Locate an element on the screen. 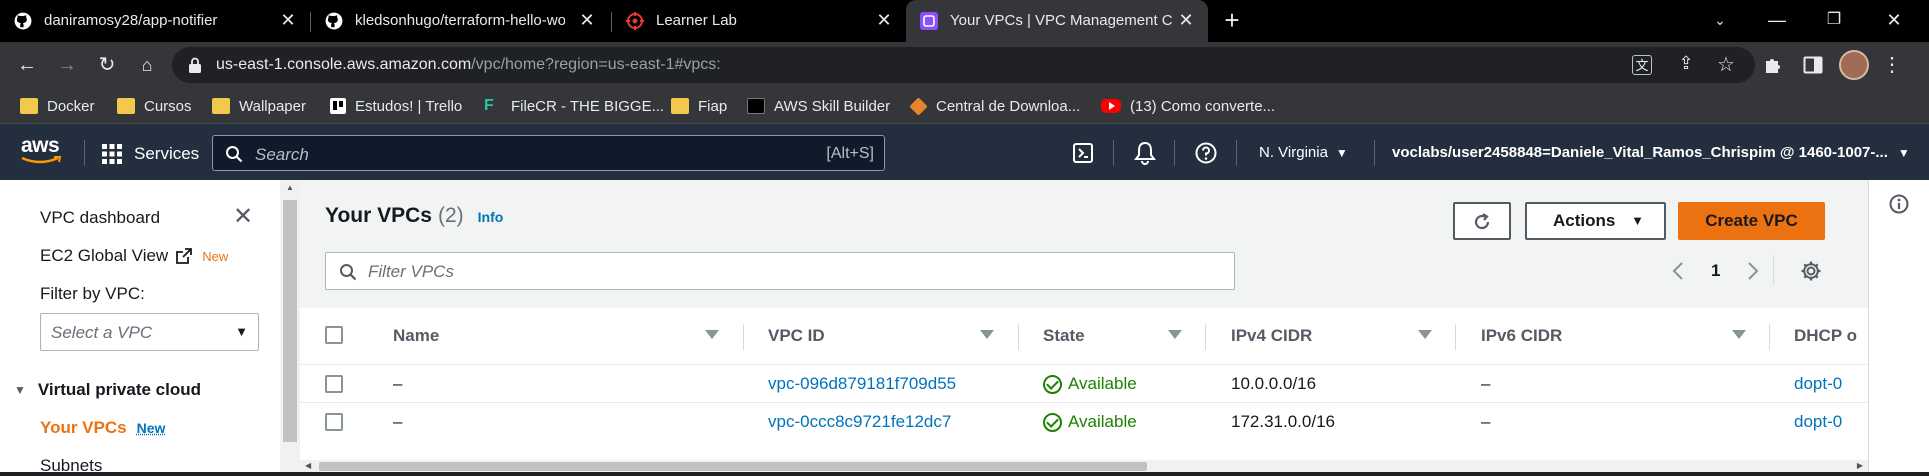 Image resolution: width=1929 pixels, height=476 pixels. restore-button: ❐ is located at coordinates (1834, 20).